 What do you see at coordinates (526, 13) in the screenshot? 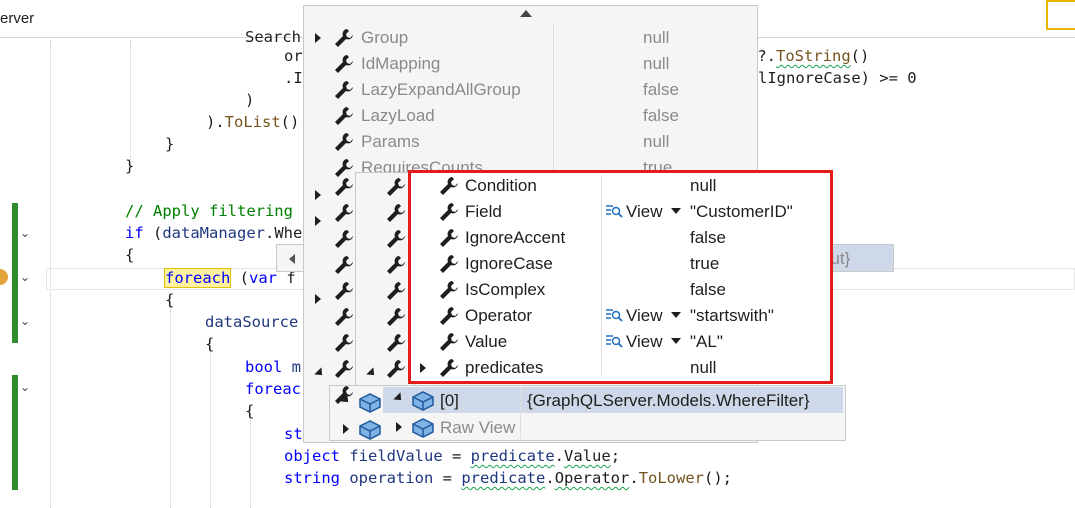
I see `scroll-up-icon` at bounding box center [526, 13].